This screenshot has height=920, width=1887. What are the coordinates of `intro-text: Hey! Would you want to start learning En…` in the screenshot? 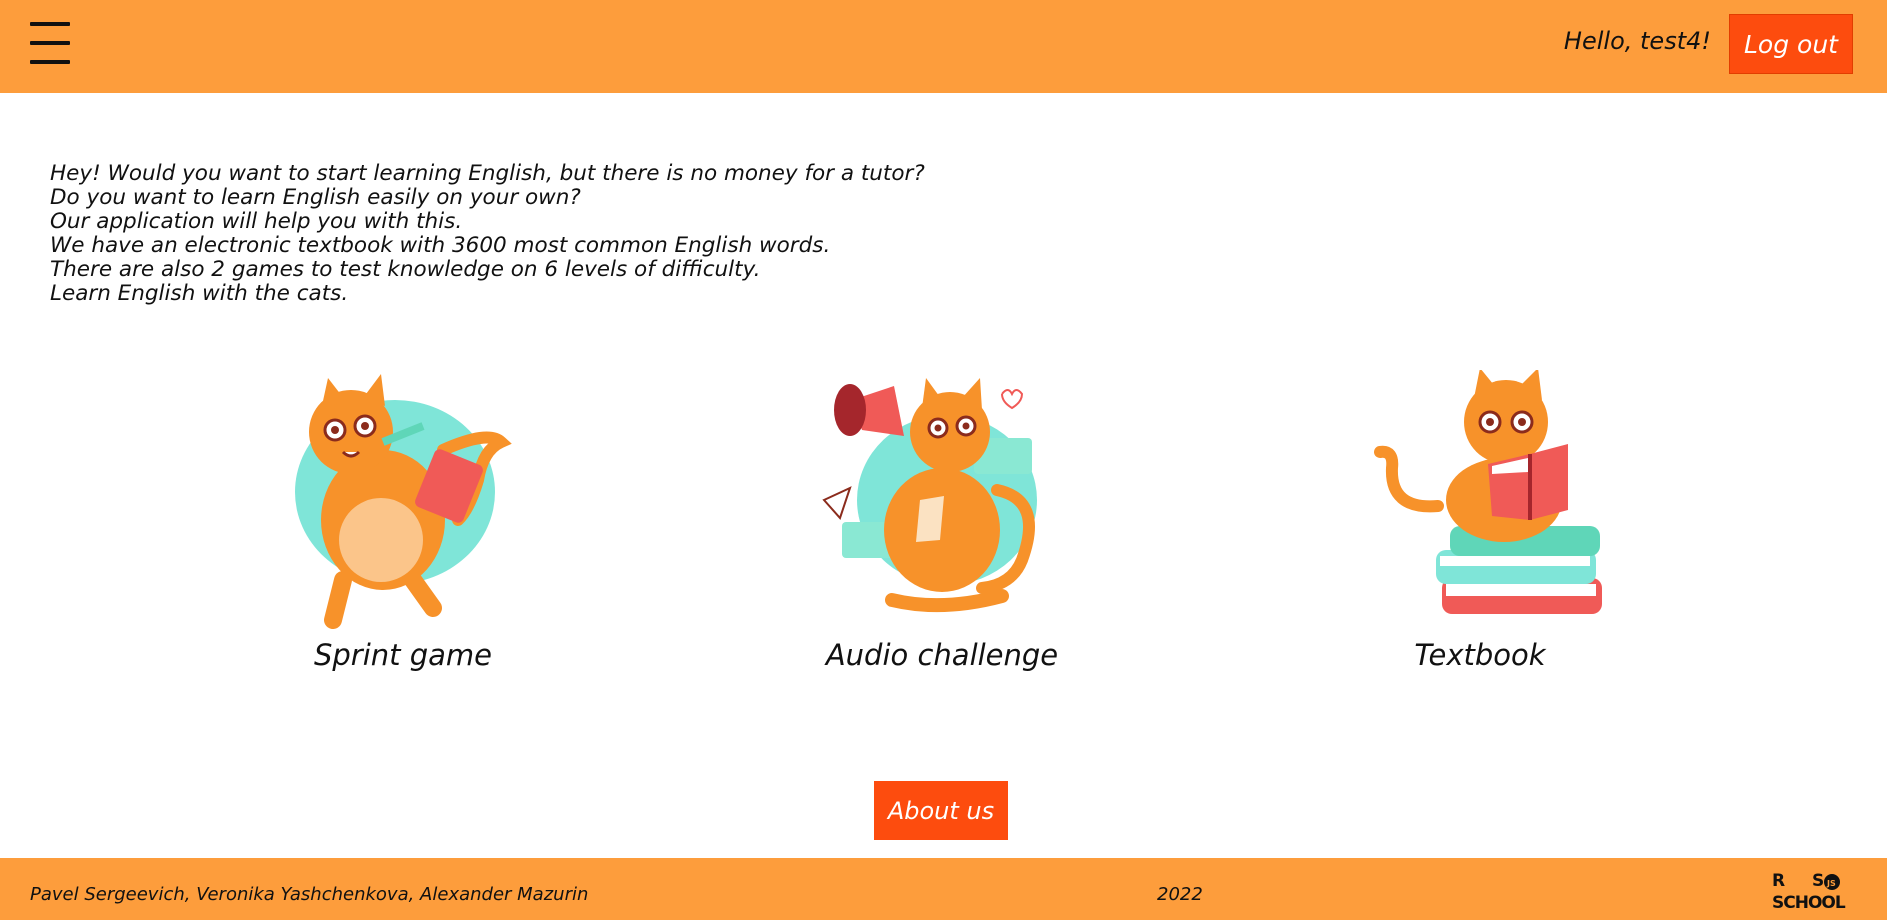 It's located at (487, 234).